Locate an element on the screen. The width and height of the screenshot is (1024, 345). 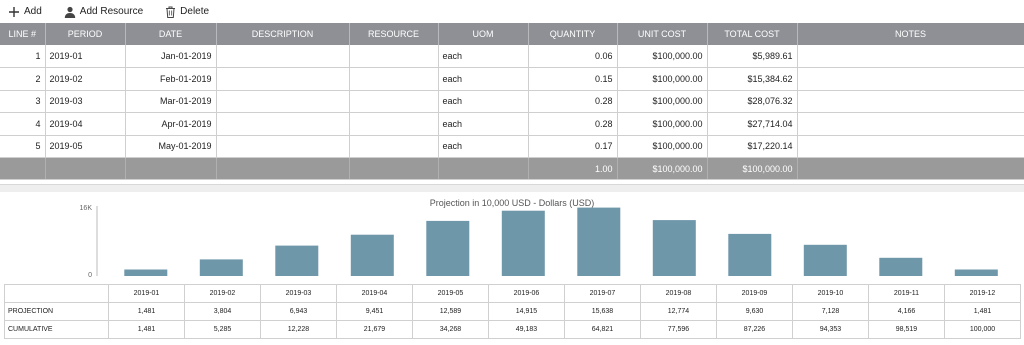
add-label: Add is located at coordinates (33, 11).